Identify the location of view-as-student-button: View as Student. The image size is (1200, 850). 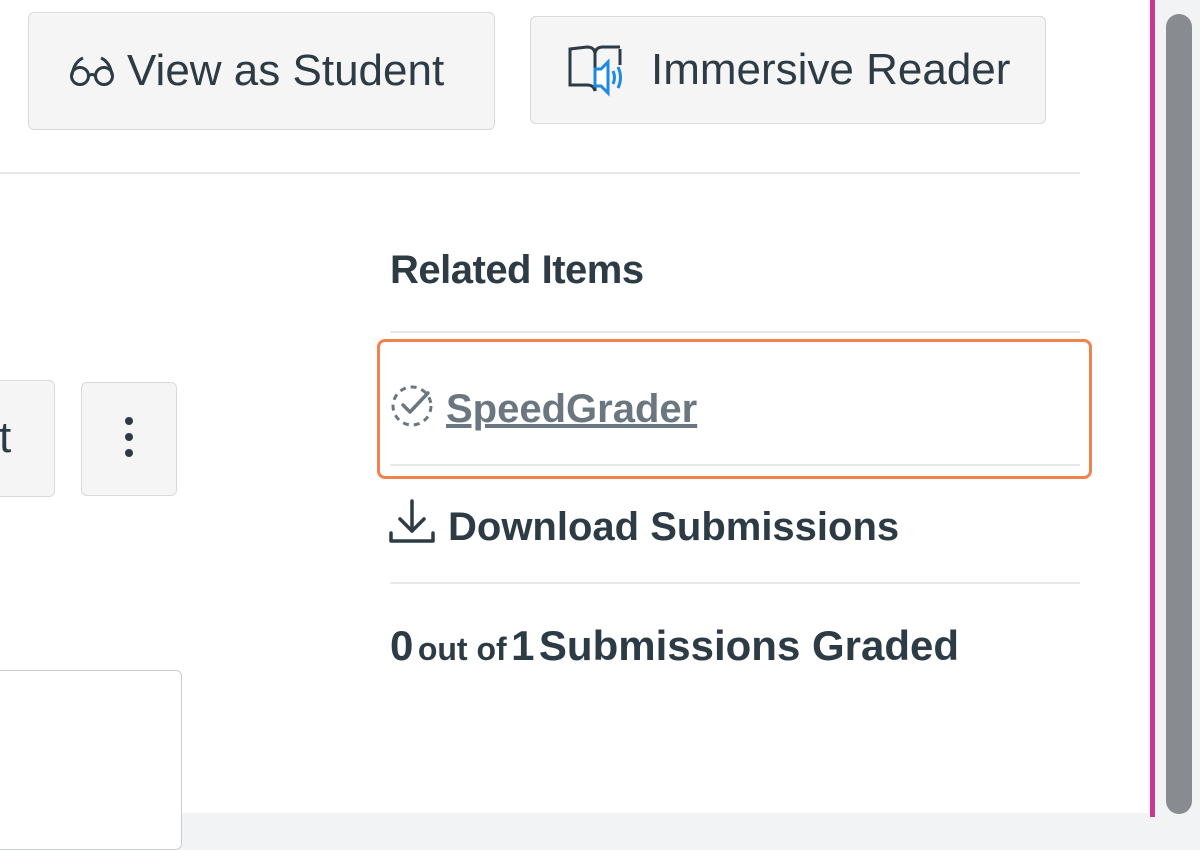
(261, 71).